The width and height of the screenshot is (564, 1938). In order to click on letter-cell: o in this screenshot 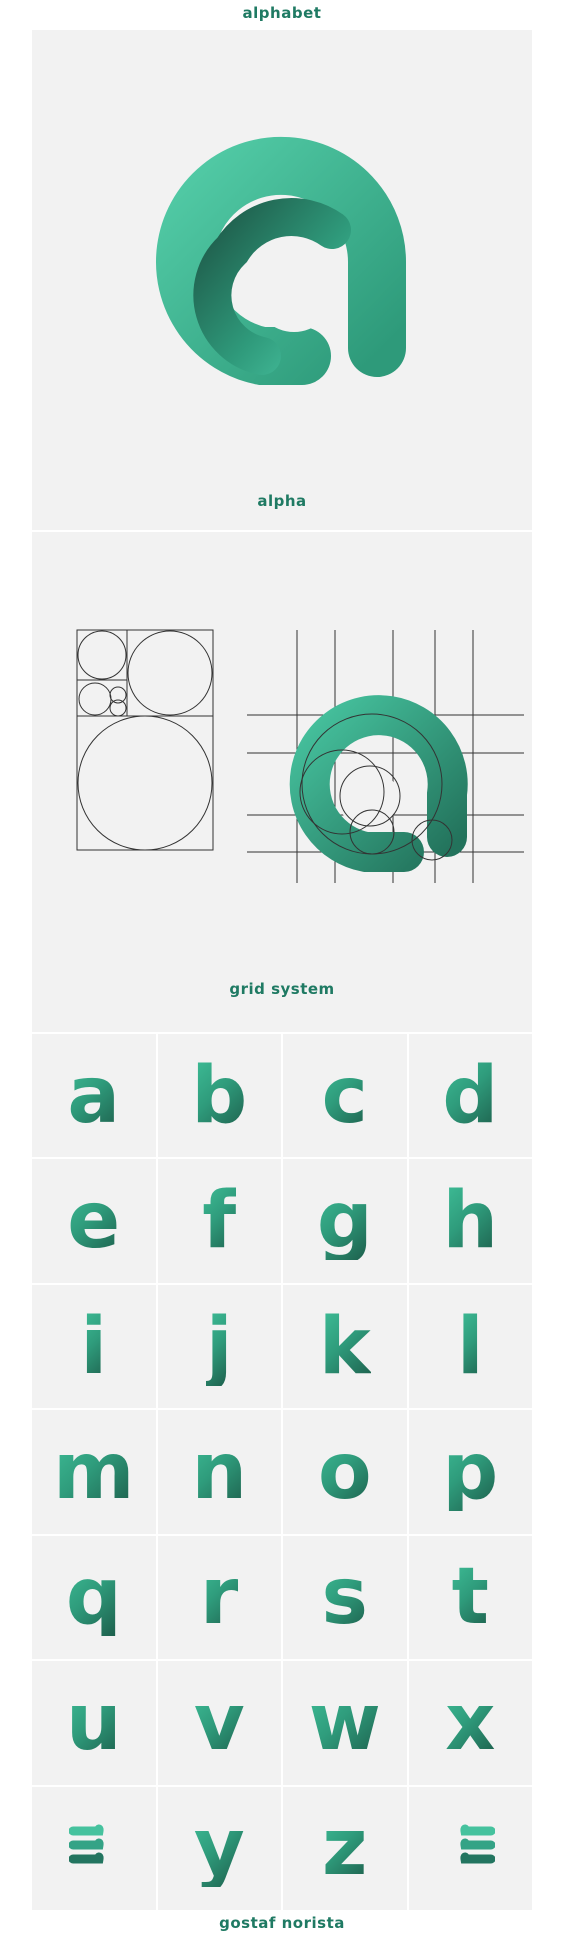, I will do `click(345, 1472)`.